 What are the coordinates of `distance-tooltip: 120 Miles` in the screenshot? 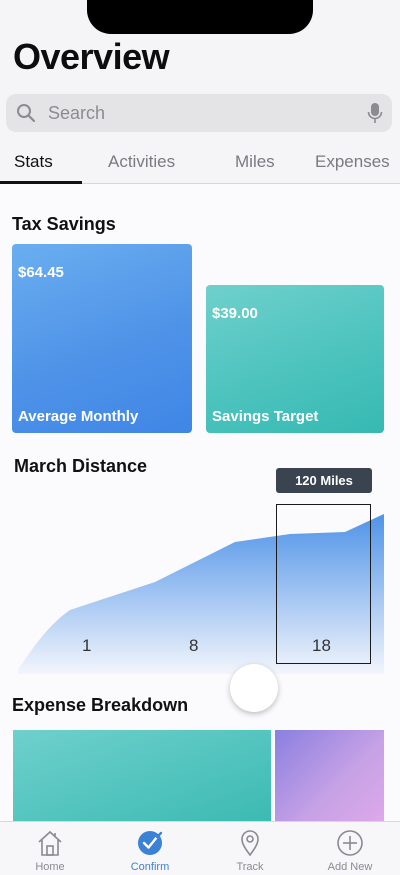 It's located at (324, 480).